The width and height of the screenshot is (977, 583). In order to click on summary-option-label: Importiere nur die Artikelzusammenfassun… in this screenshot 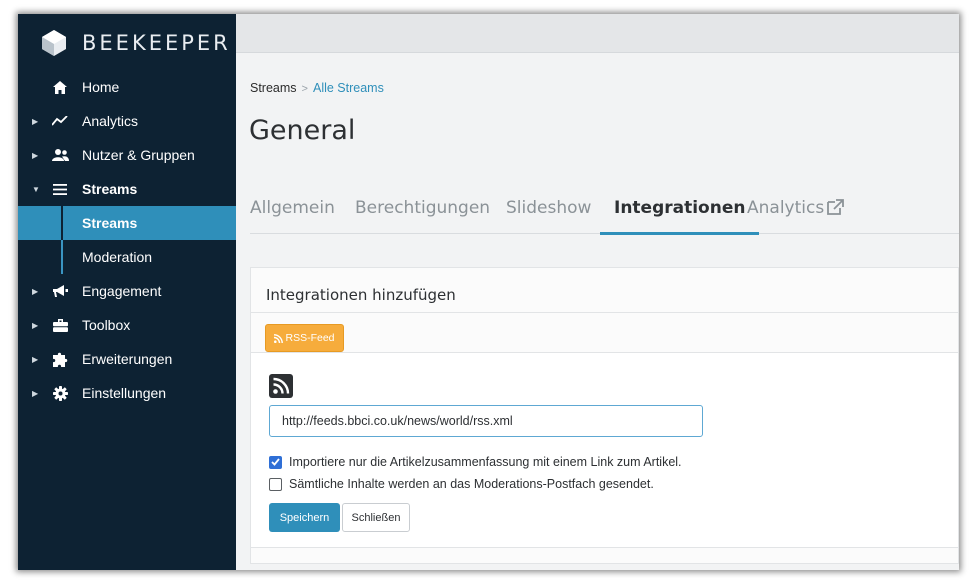, I will do `click(485, 462)`.